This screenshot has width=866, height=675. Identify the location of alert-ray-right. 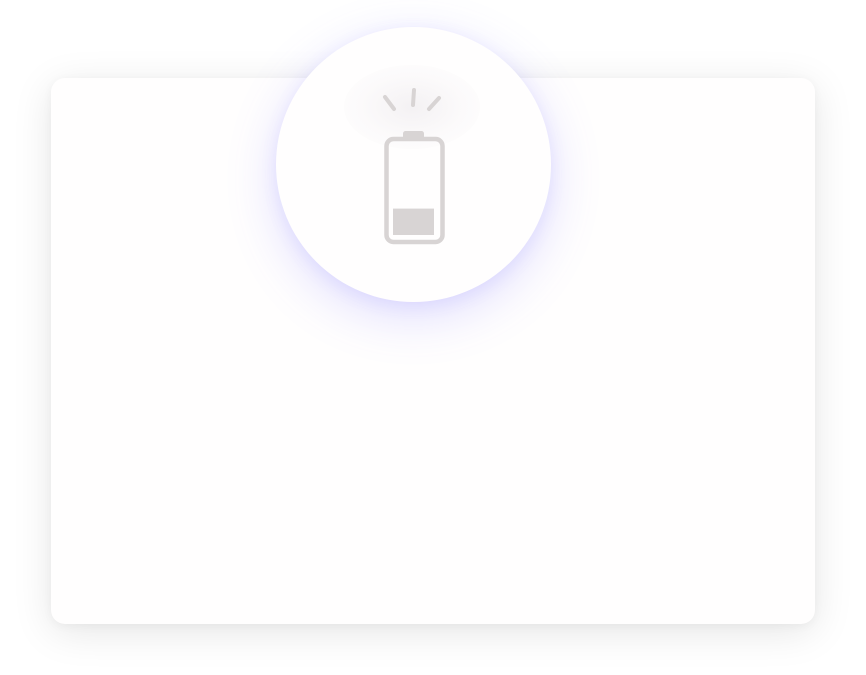
(434, 103).